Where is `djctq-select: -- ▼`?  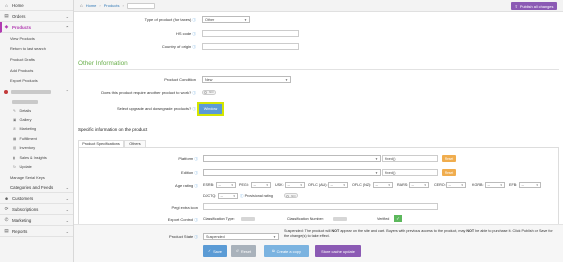 djctq-select: -- ▼ is located at coordinates (228, 196).